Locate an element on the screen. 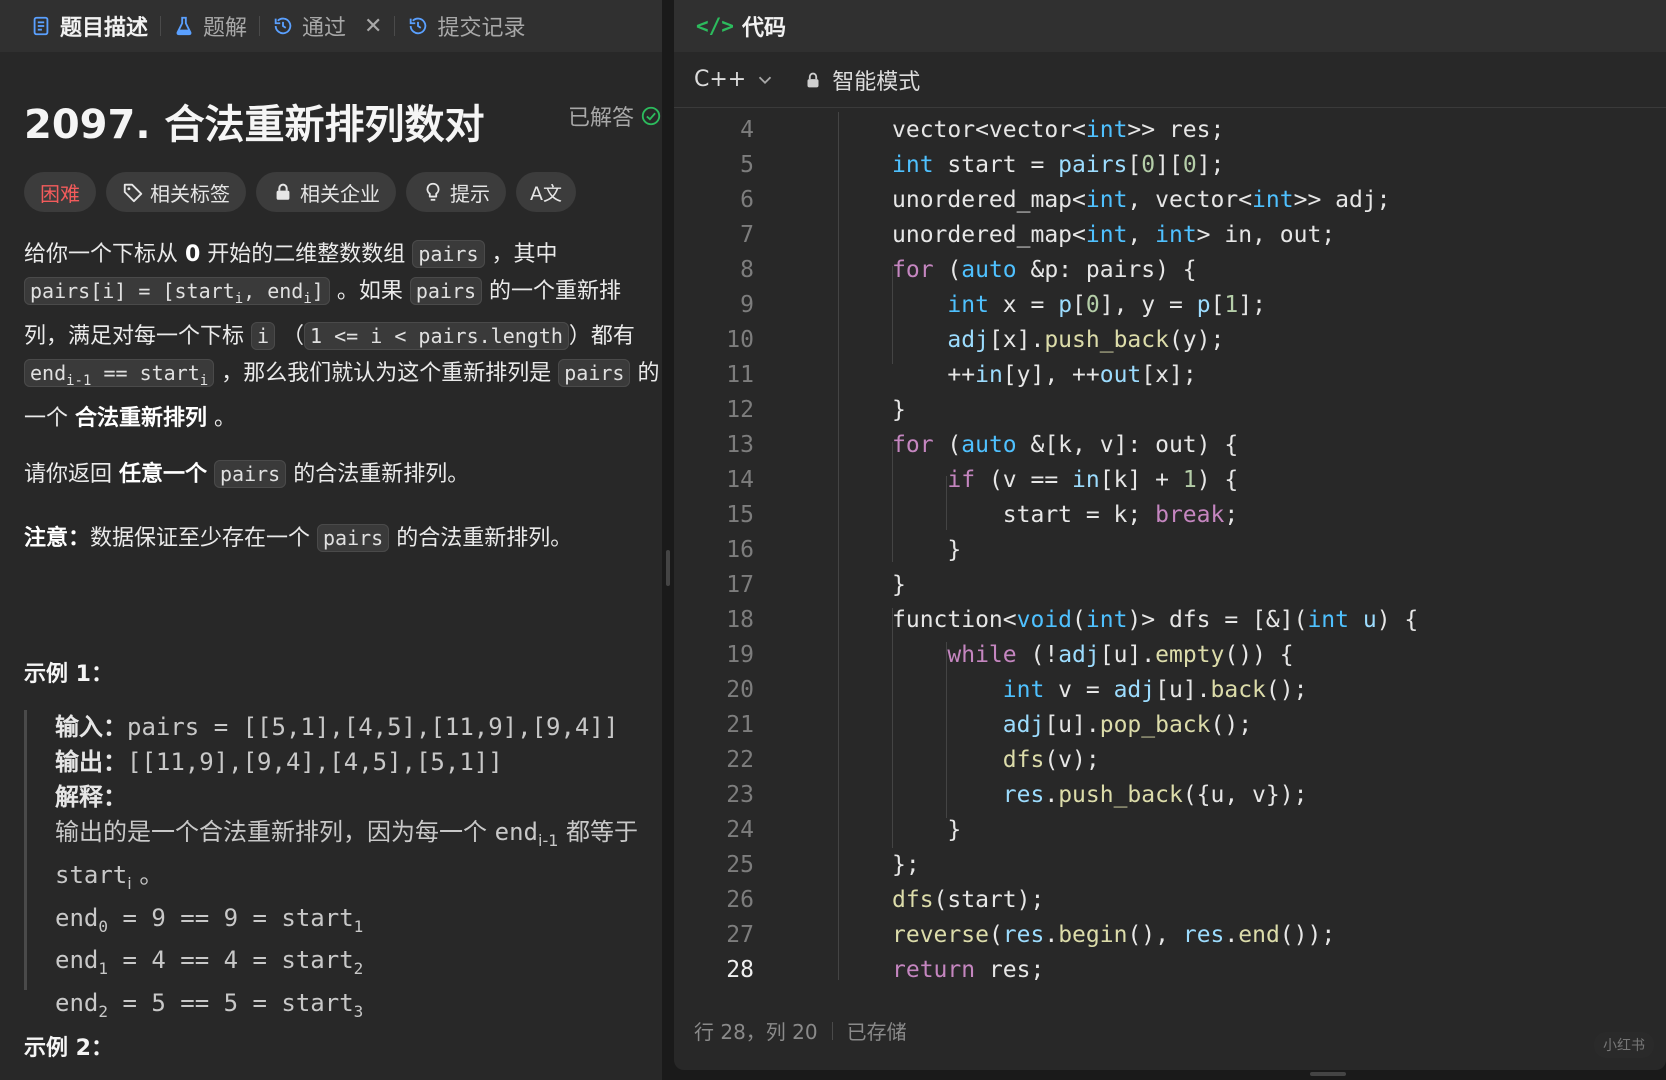 The width and height of the screenshot is (1666, 1080). example-explain-text: 输出的是一个合法重新排列，因为每一个 endi-1 都等于 starti 。 is located at coordinates (355, 858).